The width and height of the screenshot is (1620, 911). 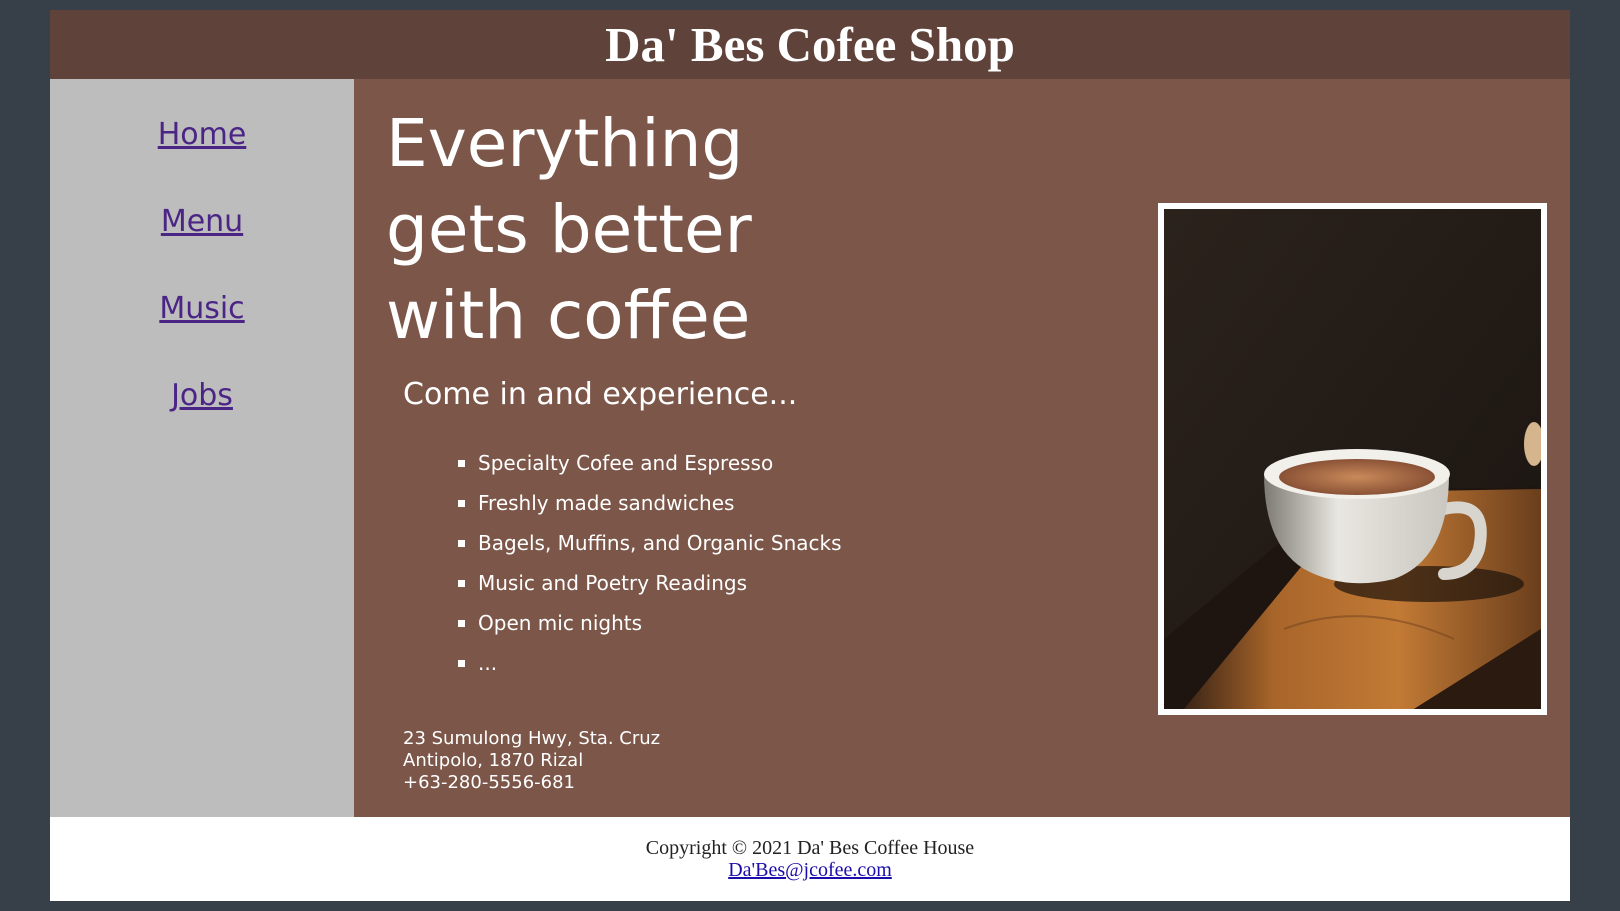 What do you see at coordinates (202, 134) in the screenshot?
I see `nav-link-home: Home` at bounding box center [202, 134].